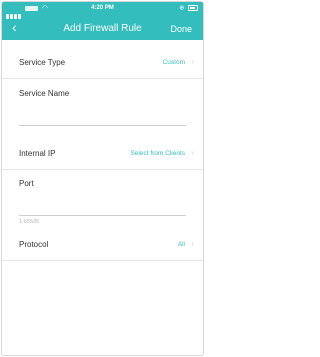  I want to click on status-bar: ◠ 4:20 PM ⊕, so click(102, 10).